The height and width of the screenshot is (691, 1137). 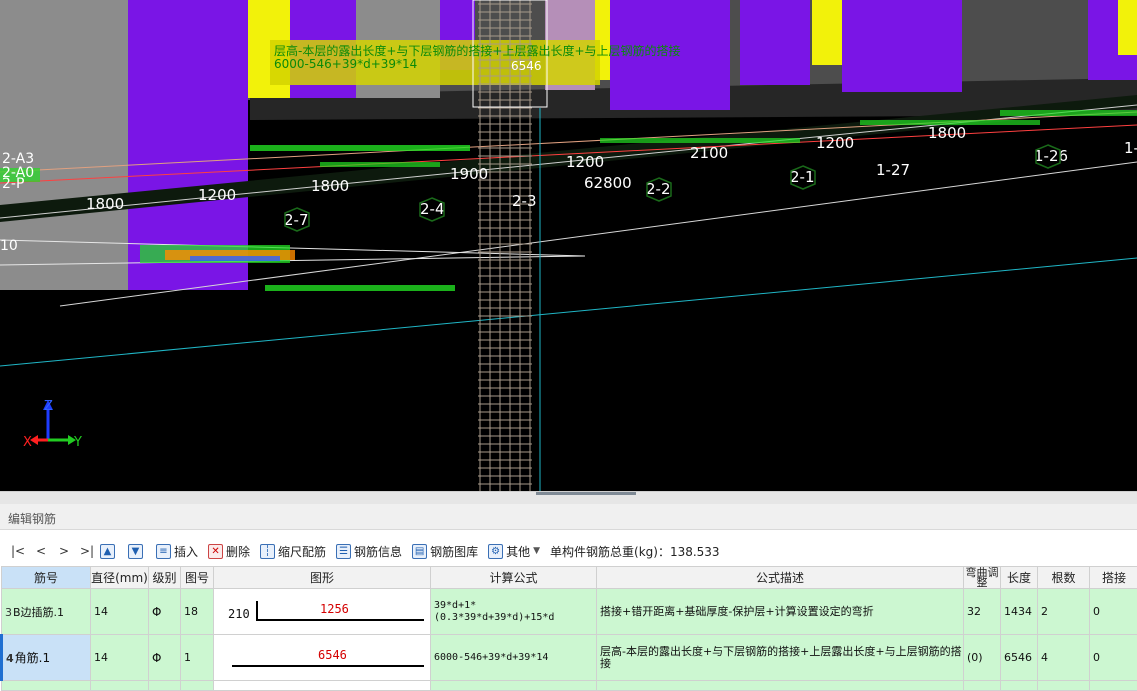 What do you see at coordinates (505, 244) in the screenshot?
I see `stirrups` at bounding box center [505, 244].